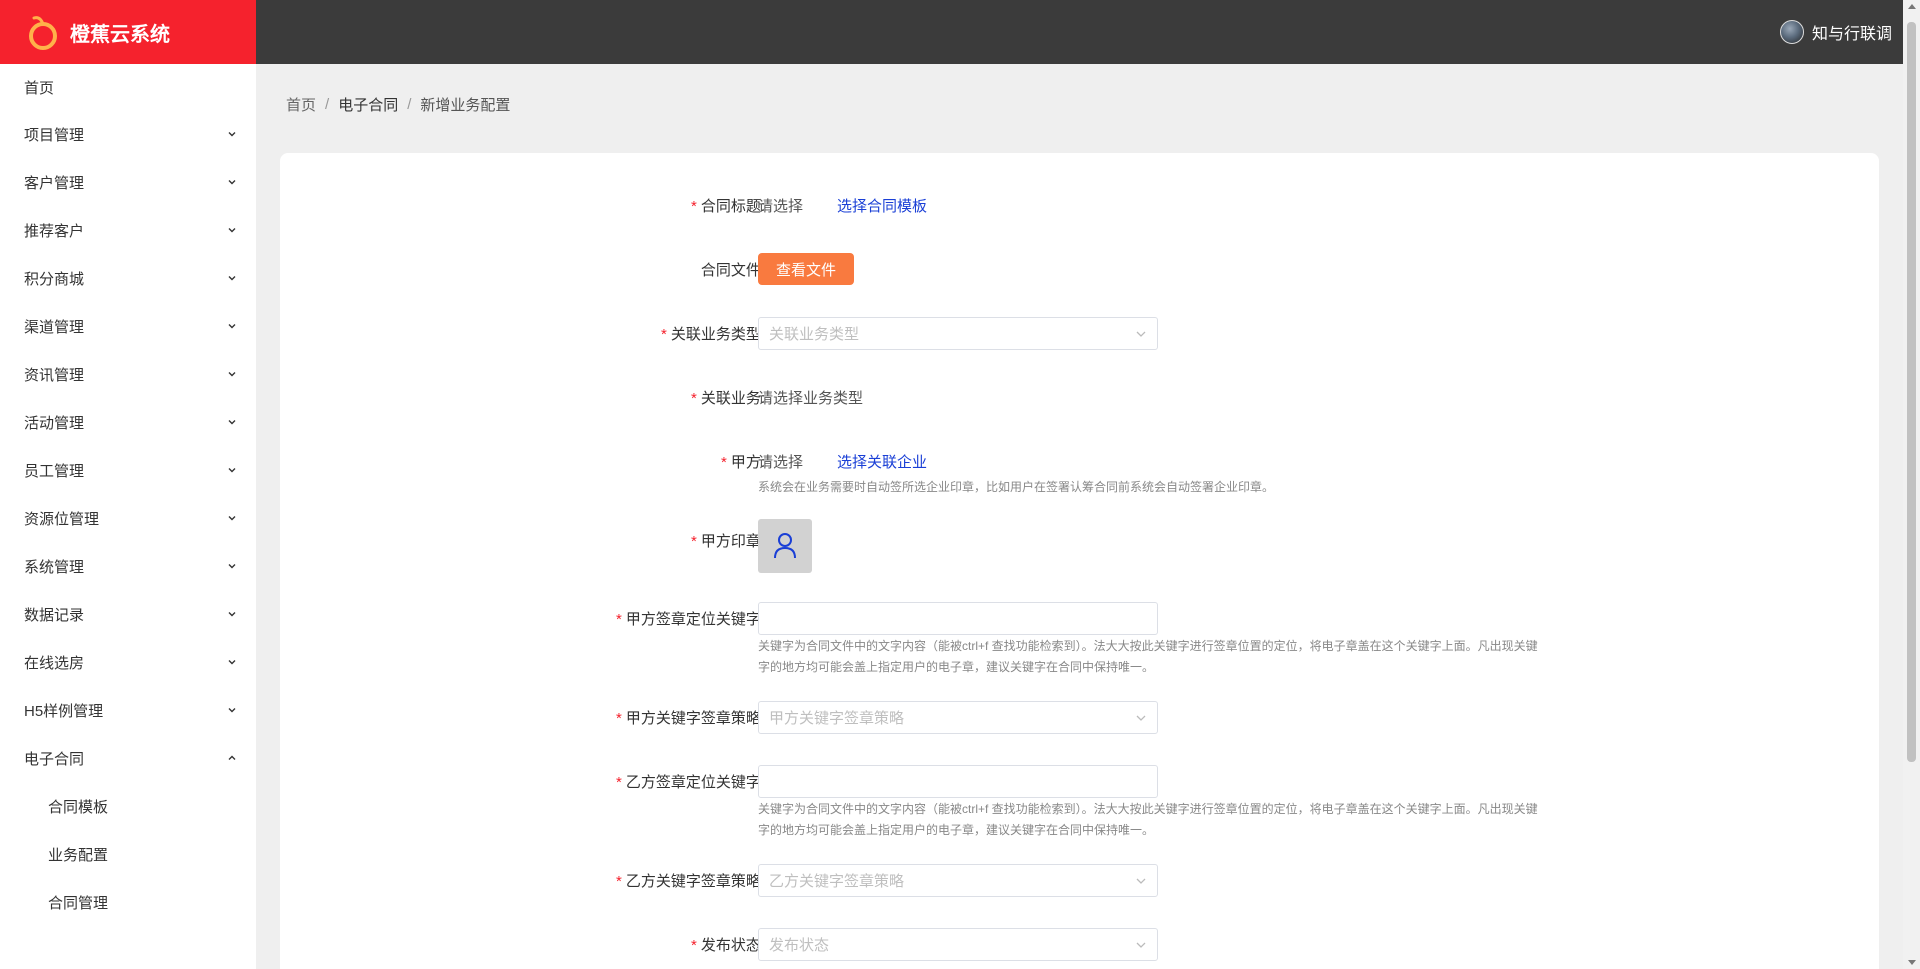  Describe the element at coordinates (958, 880) in the screenshot. I see `party-b-strategy-select: 乙方关键字签章策略` at that location.